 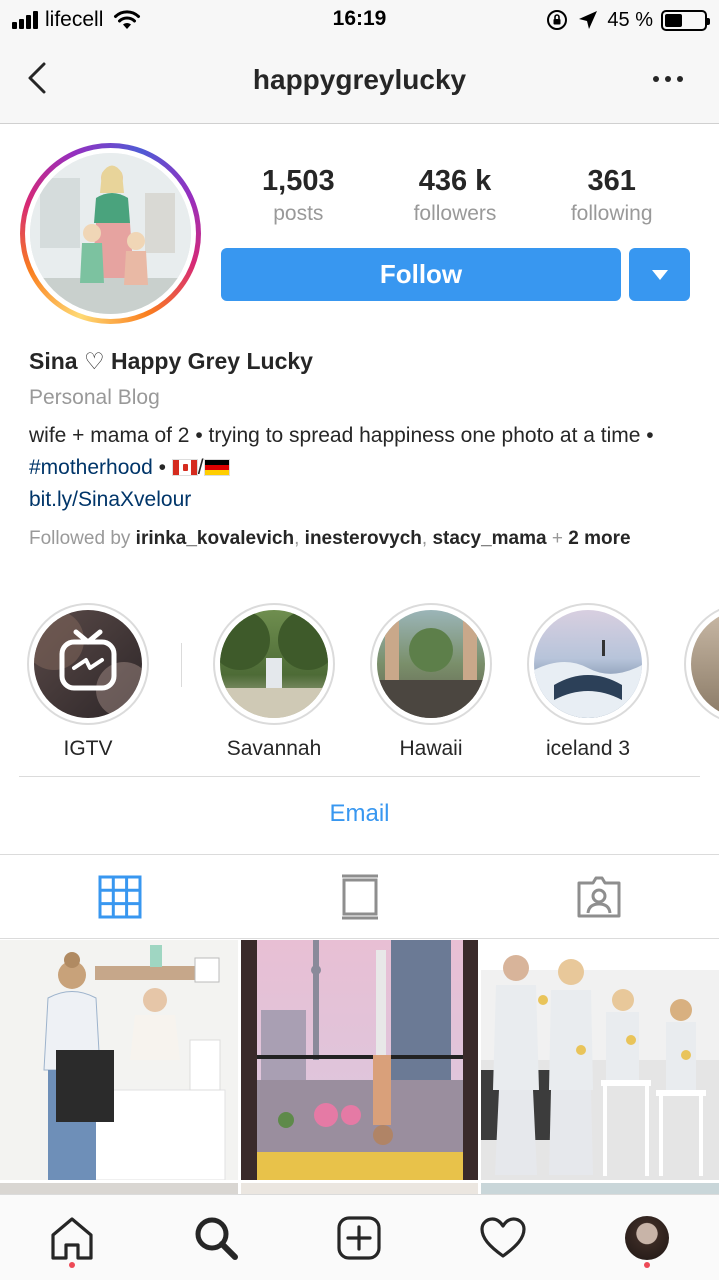 What do you see at coordinates (82, 538) in the screenshot?
I see `followed-by-prefix: Followed by` at bounding box center [82, 538].